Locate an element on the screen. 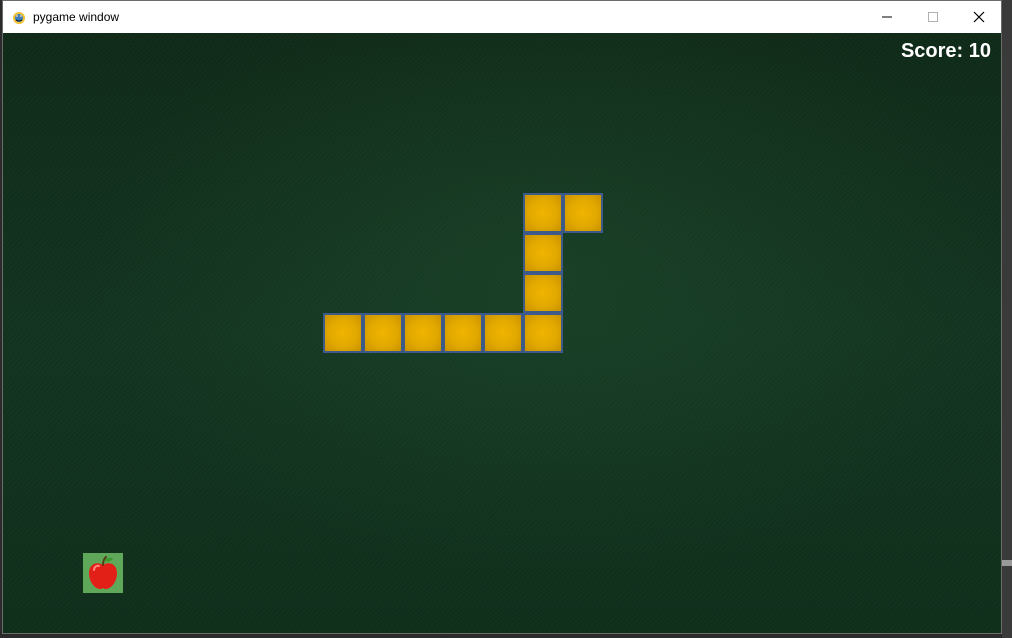 This screenshot has height=638, width=1012. desktop-background-strip is located at coordinates (1007, 319).